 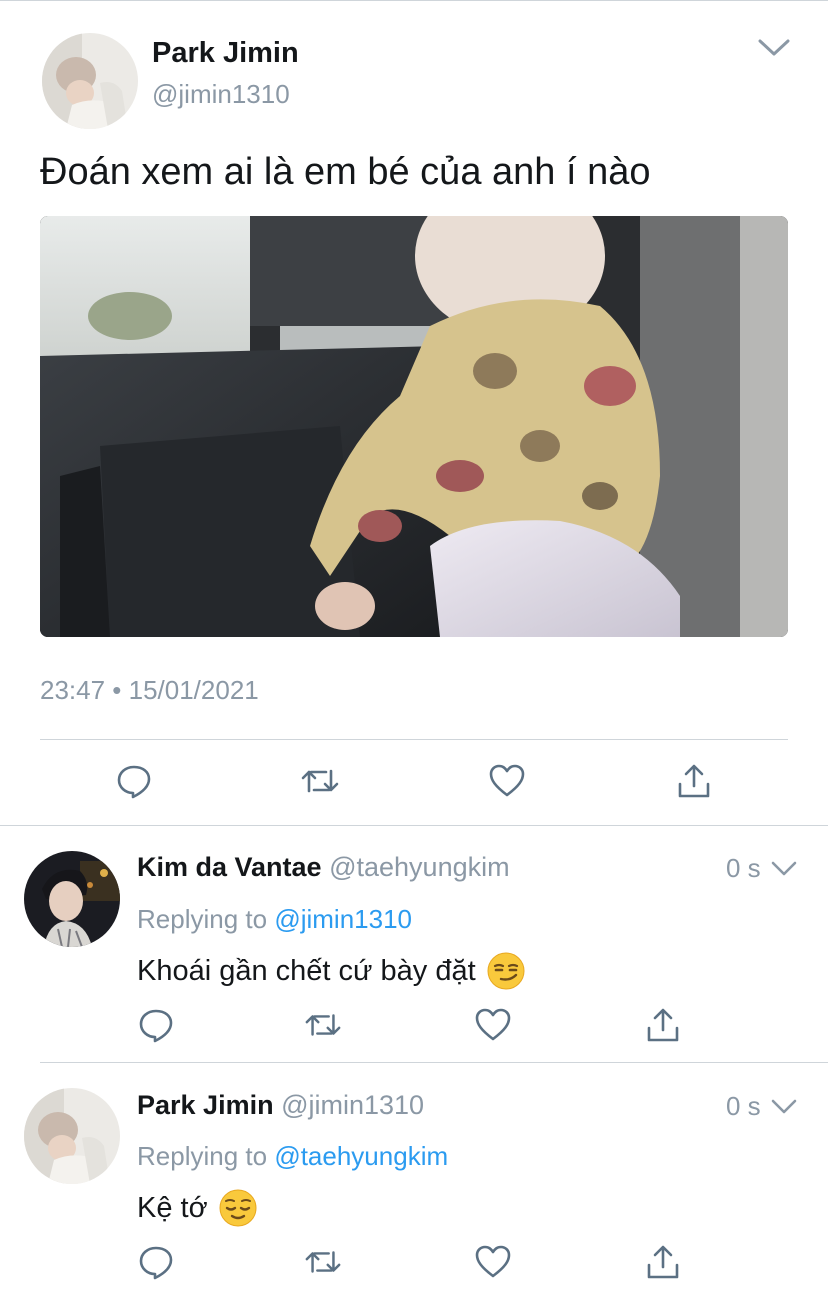 What do you see at coordinates (229, 867) in the screenshot?
I see `author-name: Kim da Vantae` at bounding box center [229, 867].